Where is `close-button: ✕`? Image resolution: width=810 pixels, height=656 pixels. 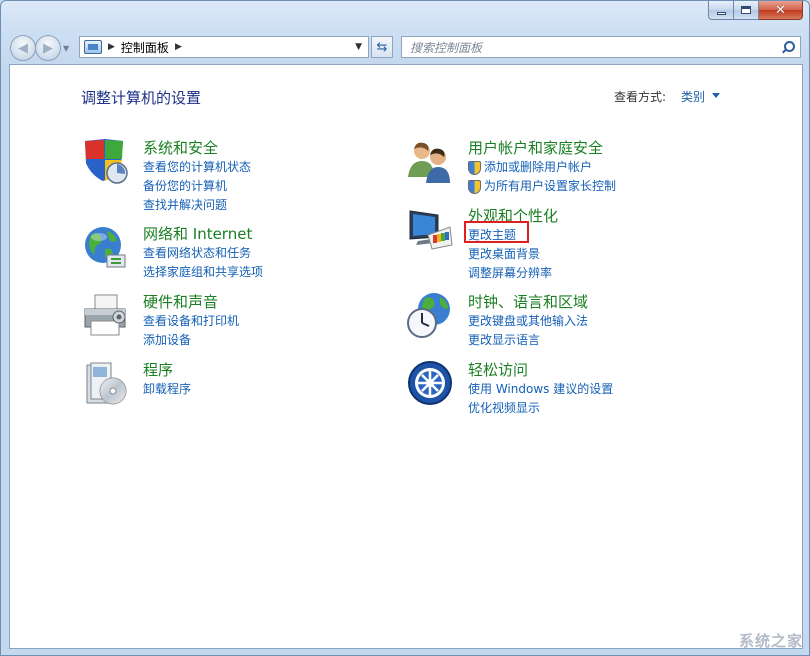 close-button: ✕ is located at coordinates (781, 10).